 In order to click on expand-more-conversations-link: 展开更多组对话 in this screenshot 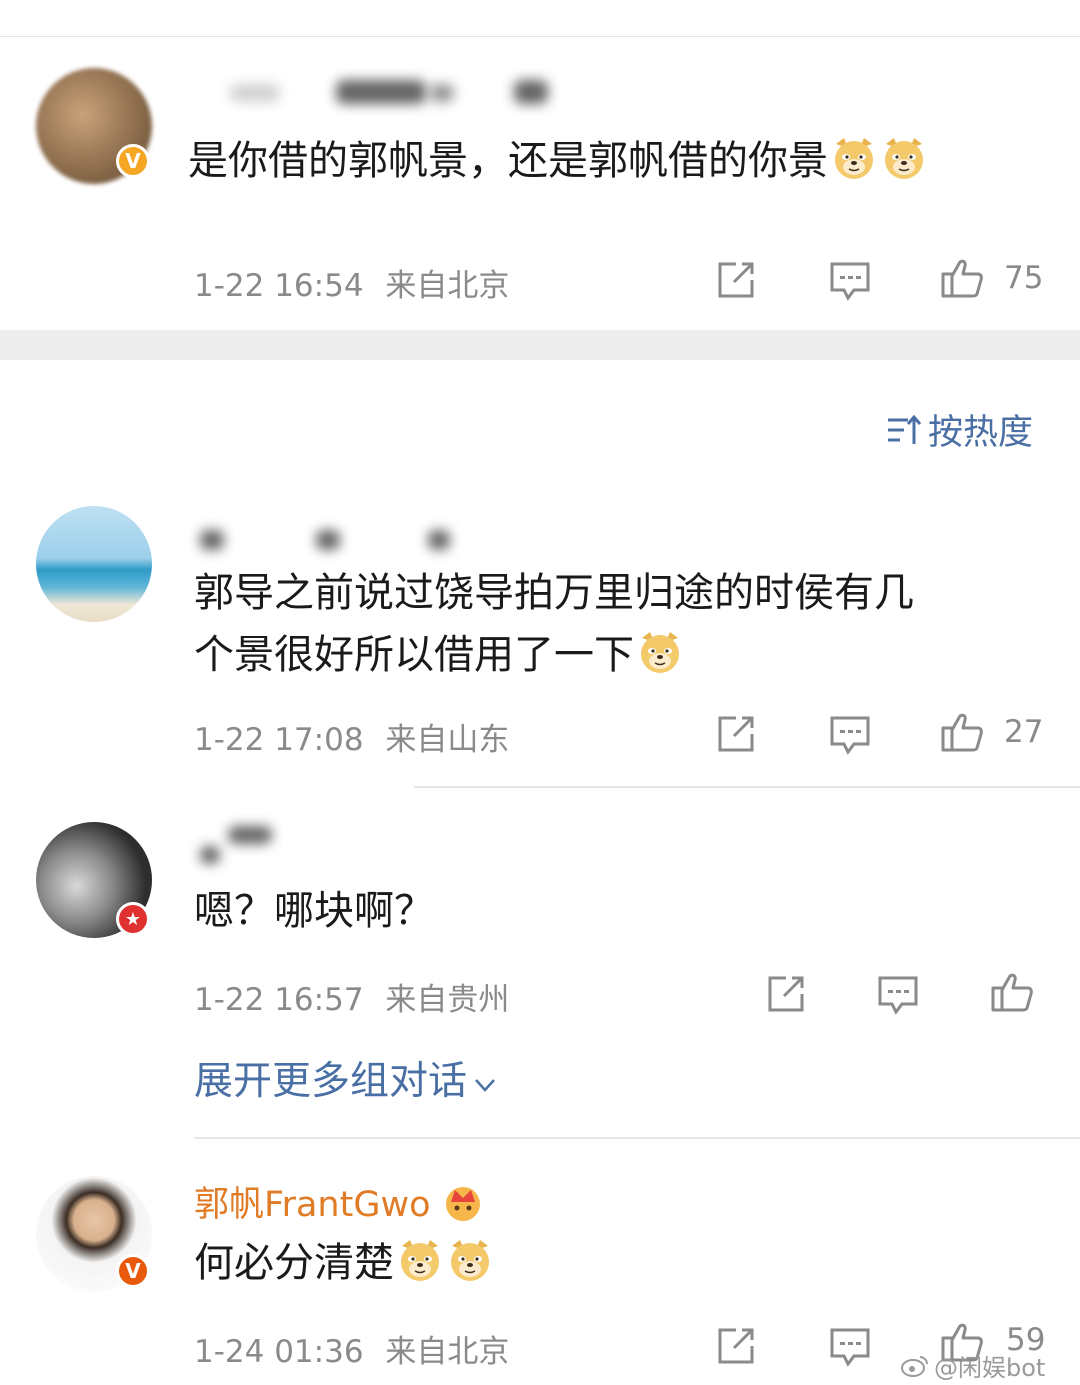, I will do `click(346, 1078)`.